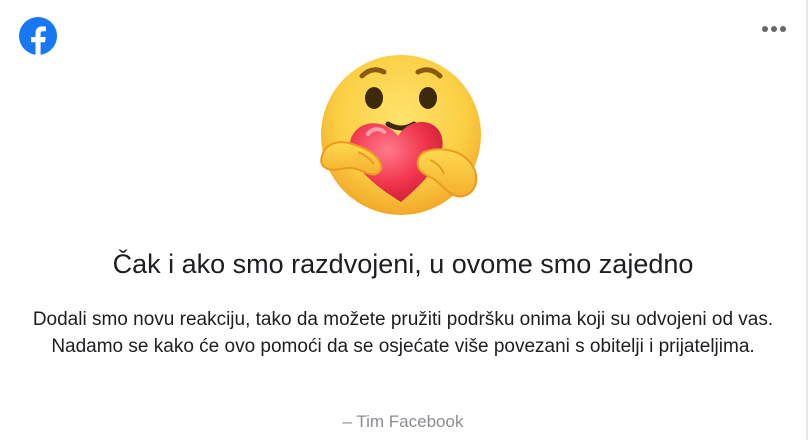 Image resolution: width=810 pixels, height=440 pixels. I want to click on more-options-button, so click(774, 29).